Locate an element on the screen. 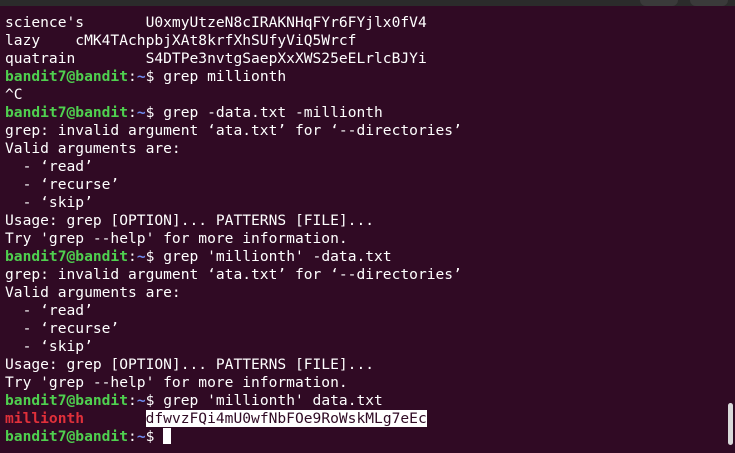  minimize-button is located at coordinates (659, 3).